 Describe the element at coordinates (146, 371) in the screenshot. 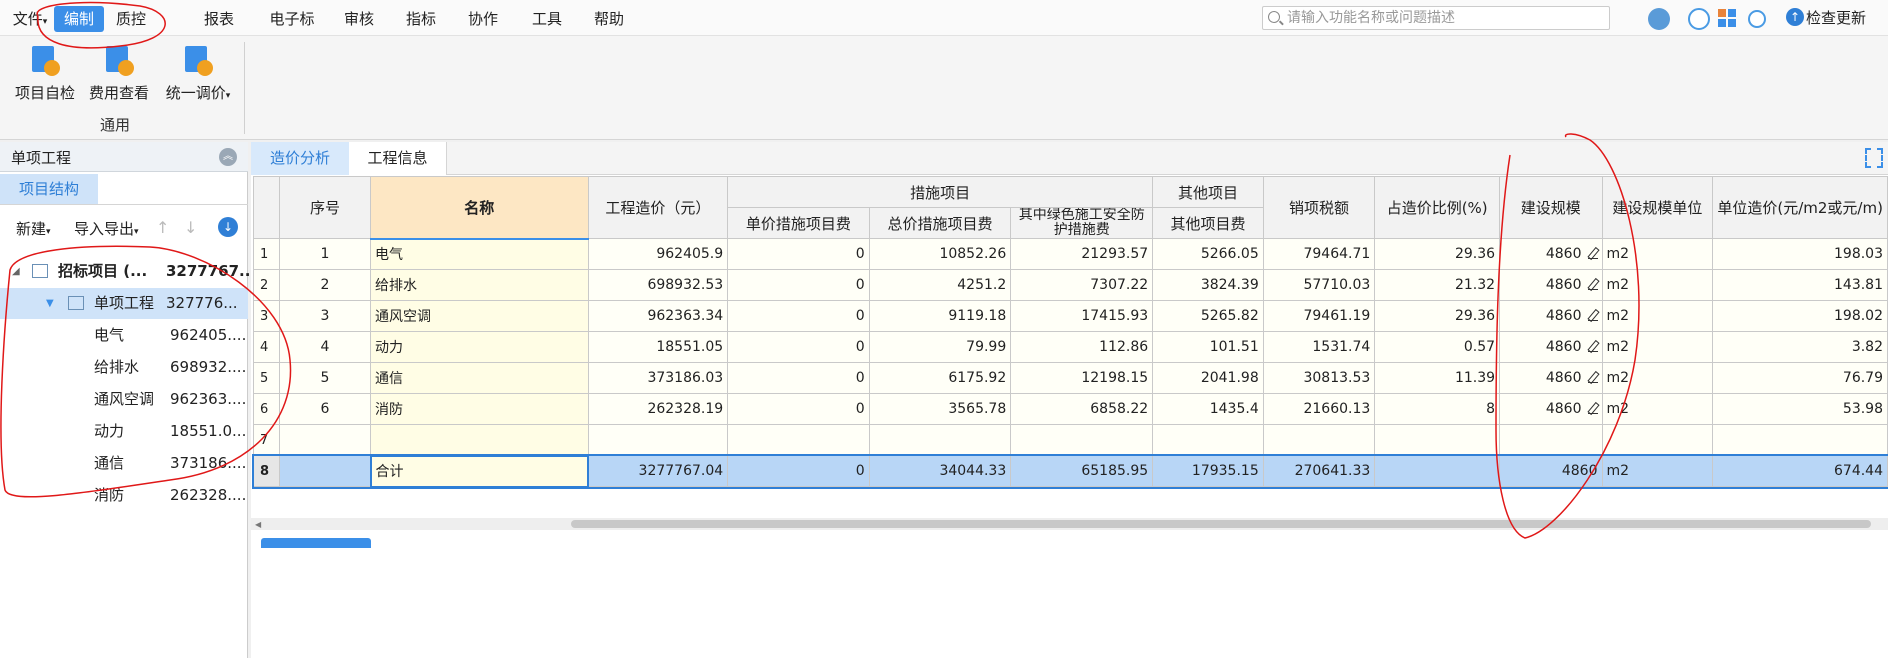

I see `annotation-circle-tree` at that location.